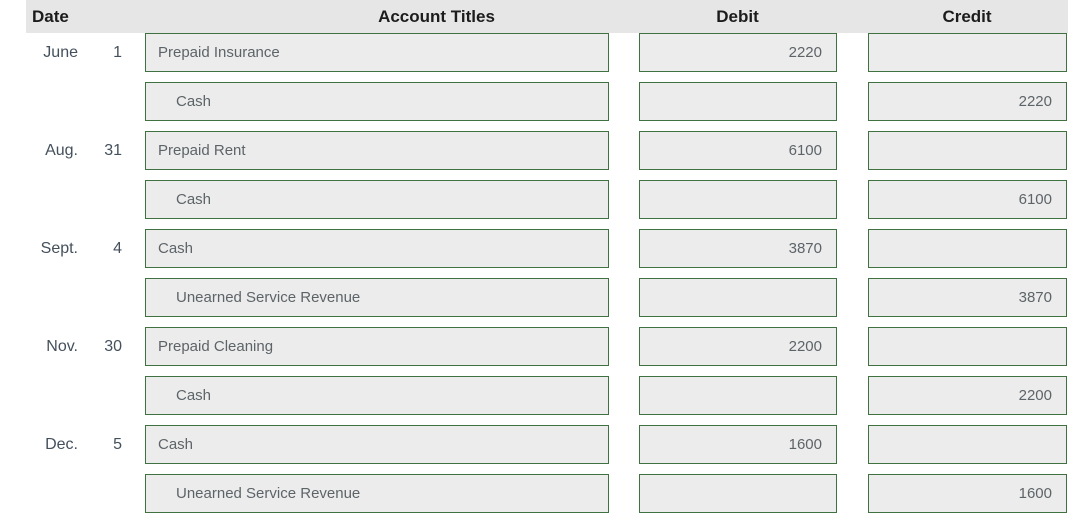 Image resolution: width=1078 pixels, height=530 pixels. What do you see at coordinates (61, 150) in the screenshot?
I see `date-month: Aug.` at bounding box center [61, 150].